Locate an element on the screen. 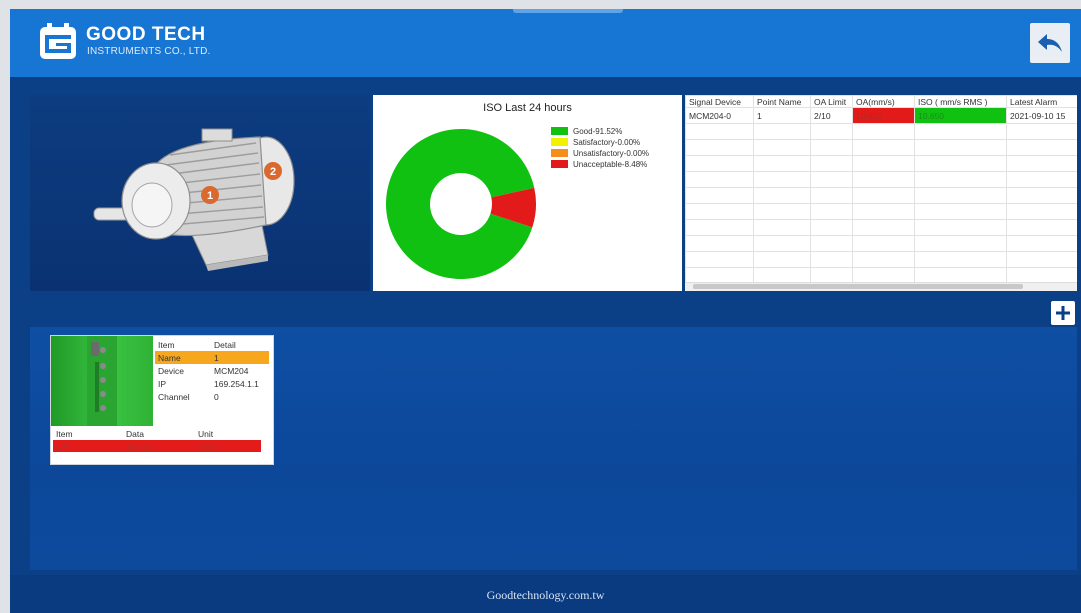  legend-swatch-unacceptable is located at coordinates (559, 164).